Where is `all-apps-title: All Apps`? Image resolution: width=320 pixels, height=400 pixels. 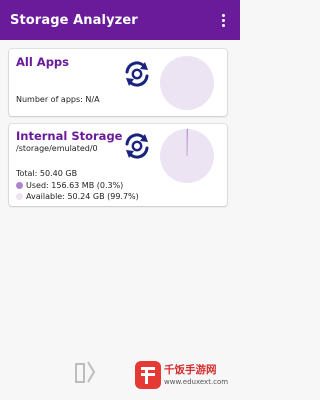
all-apps-title: All Apps is located at coordinates (42, 62).